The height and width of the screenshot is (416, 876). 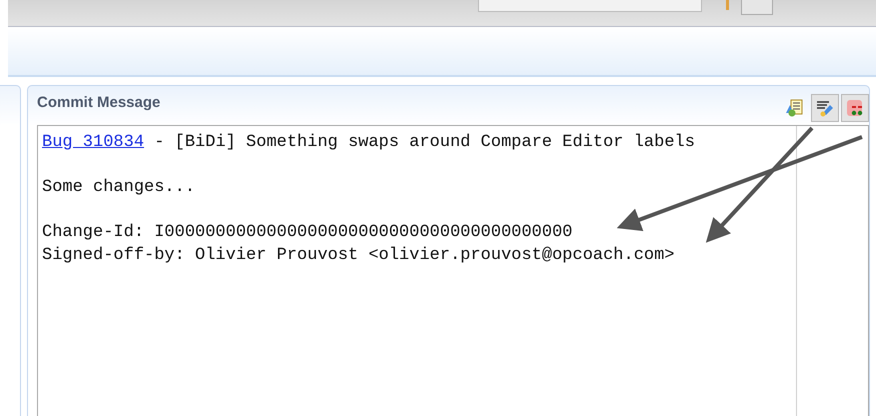 I want to click on compute-change-id-button, so click(x=825, y=108).